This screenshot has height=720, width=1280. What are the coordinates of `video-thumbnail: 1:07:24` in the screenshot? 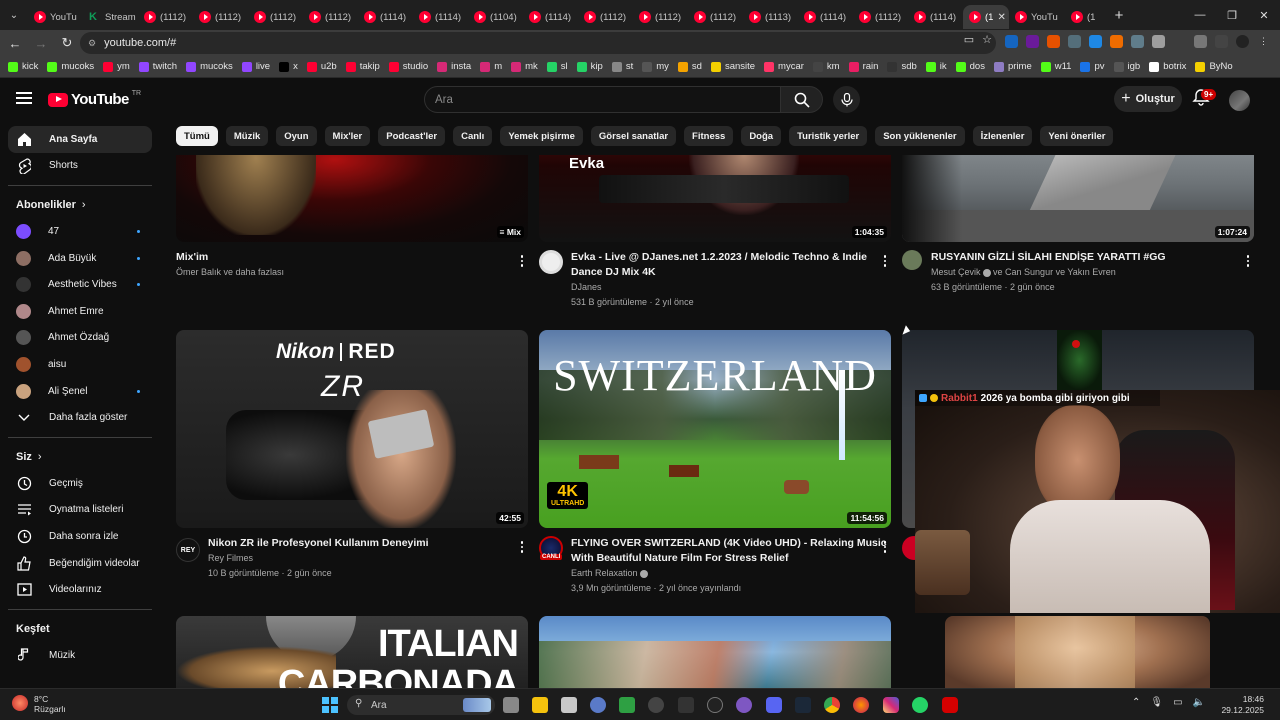 It's located at (1078, 198).